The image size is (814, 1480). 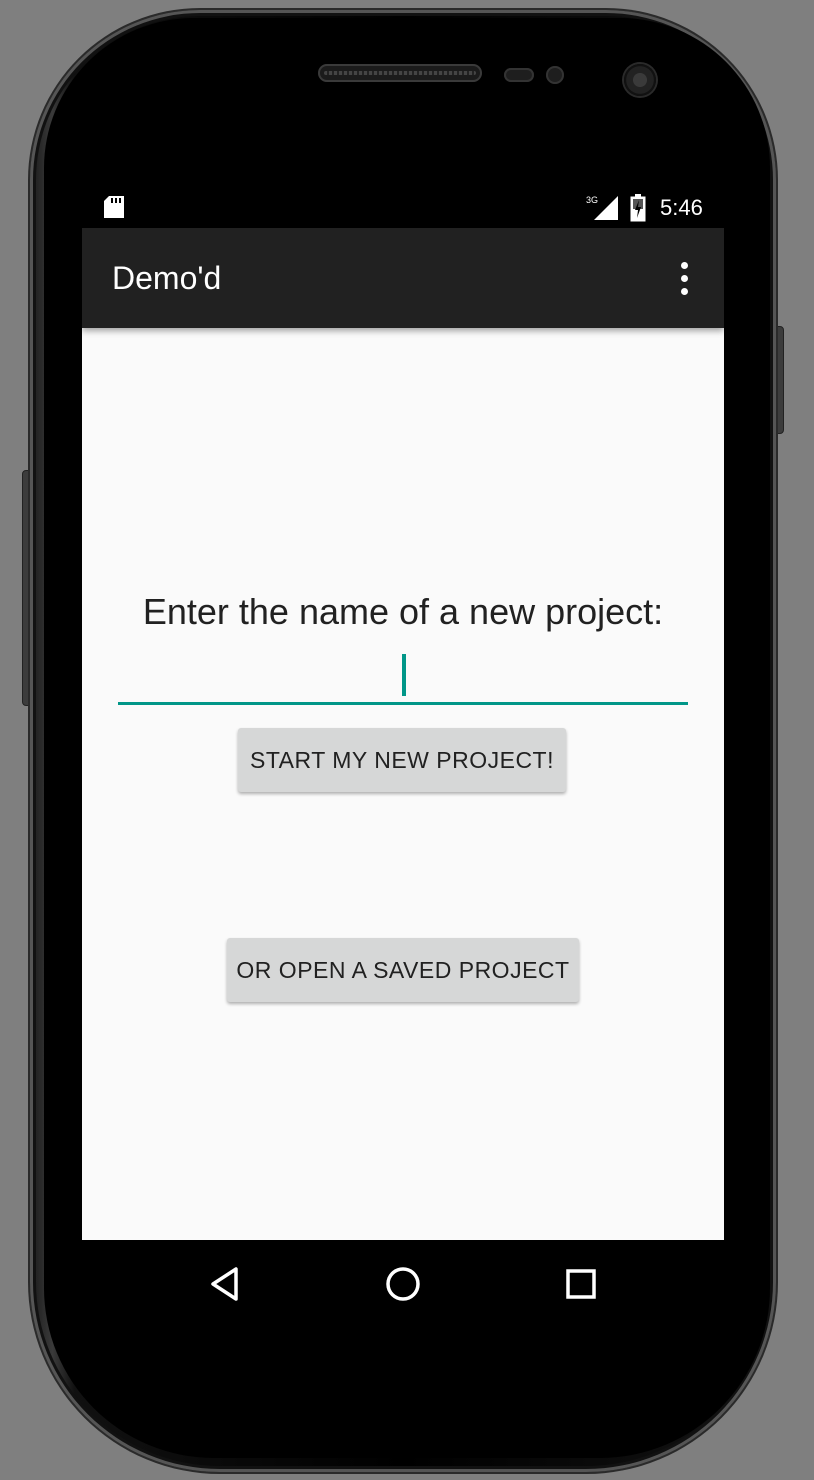 I want to click on battery-charging-icon, so click(x=638, y=208).